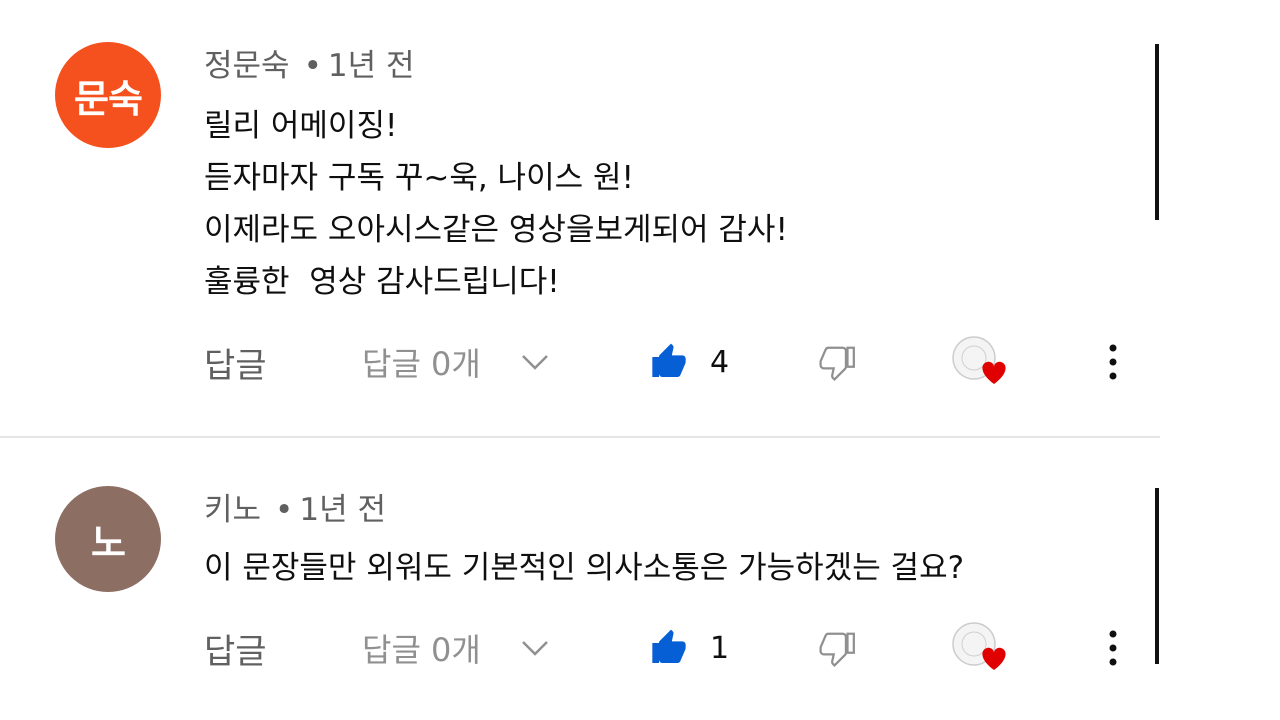 The height and width of the screenshot is (720, 1280). I want to click on comment-text: 이 문장들만 외워도 기본적인 의사소통은 가능하겠는 걸요?, so click(584, 568).